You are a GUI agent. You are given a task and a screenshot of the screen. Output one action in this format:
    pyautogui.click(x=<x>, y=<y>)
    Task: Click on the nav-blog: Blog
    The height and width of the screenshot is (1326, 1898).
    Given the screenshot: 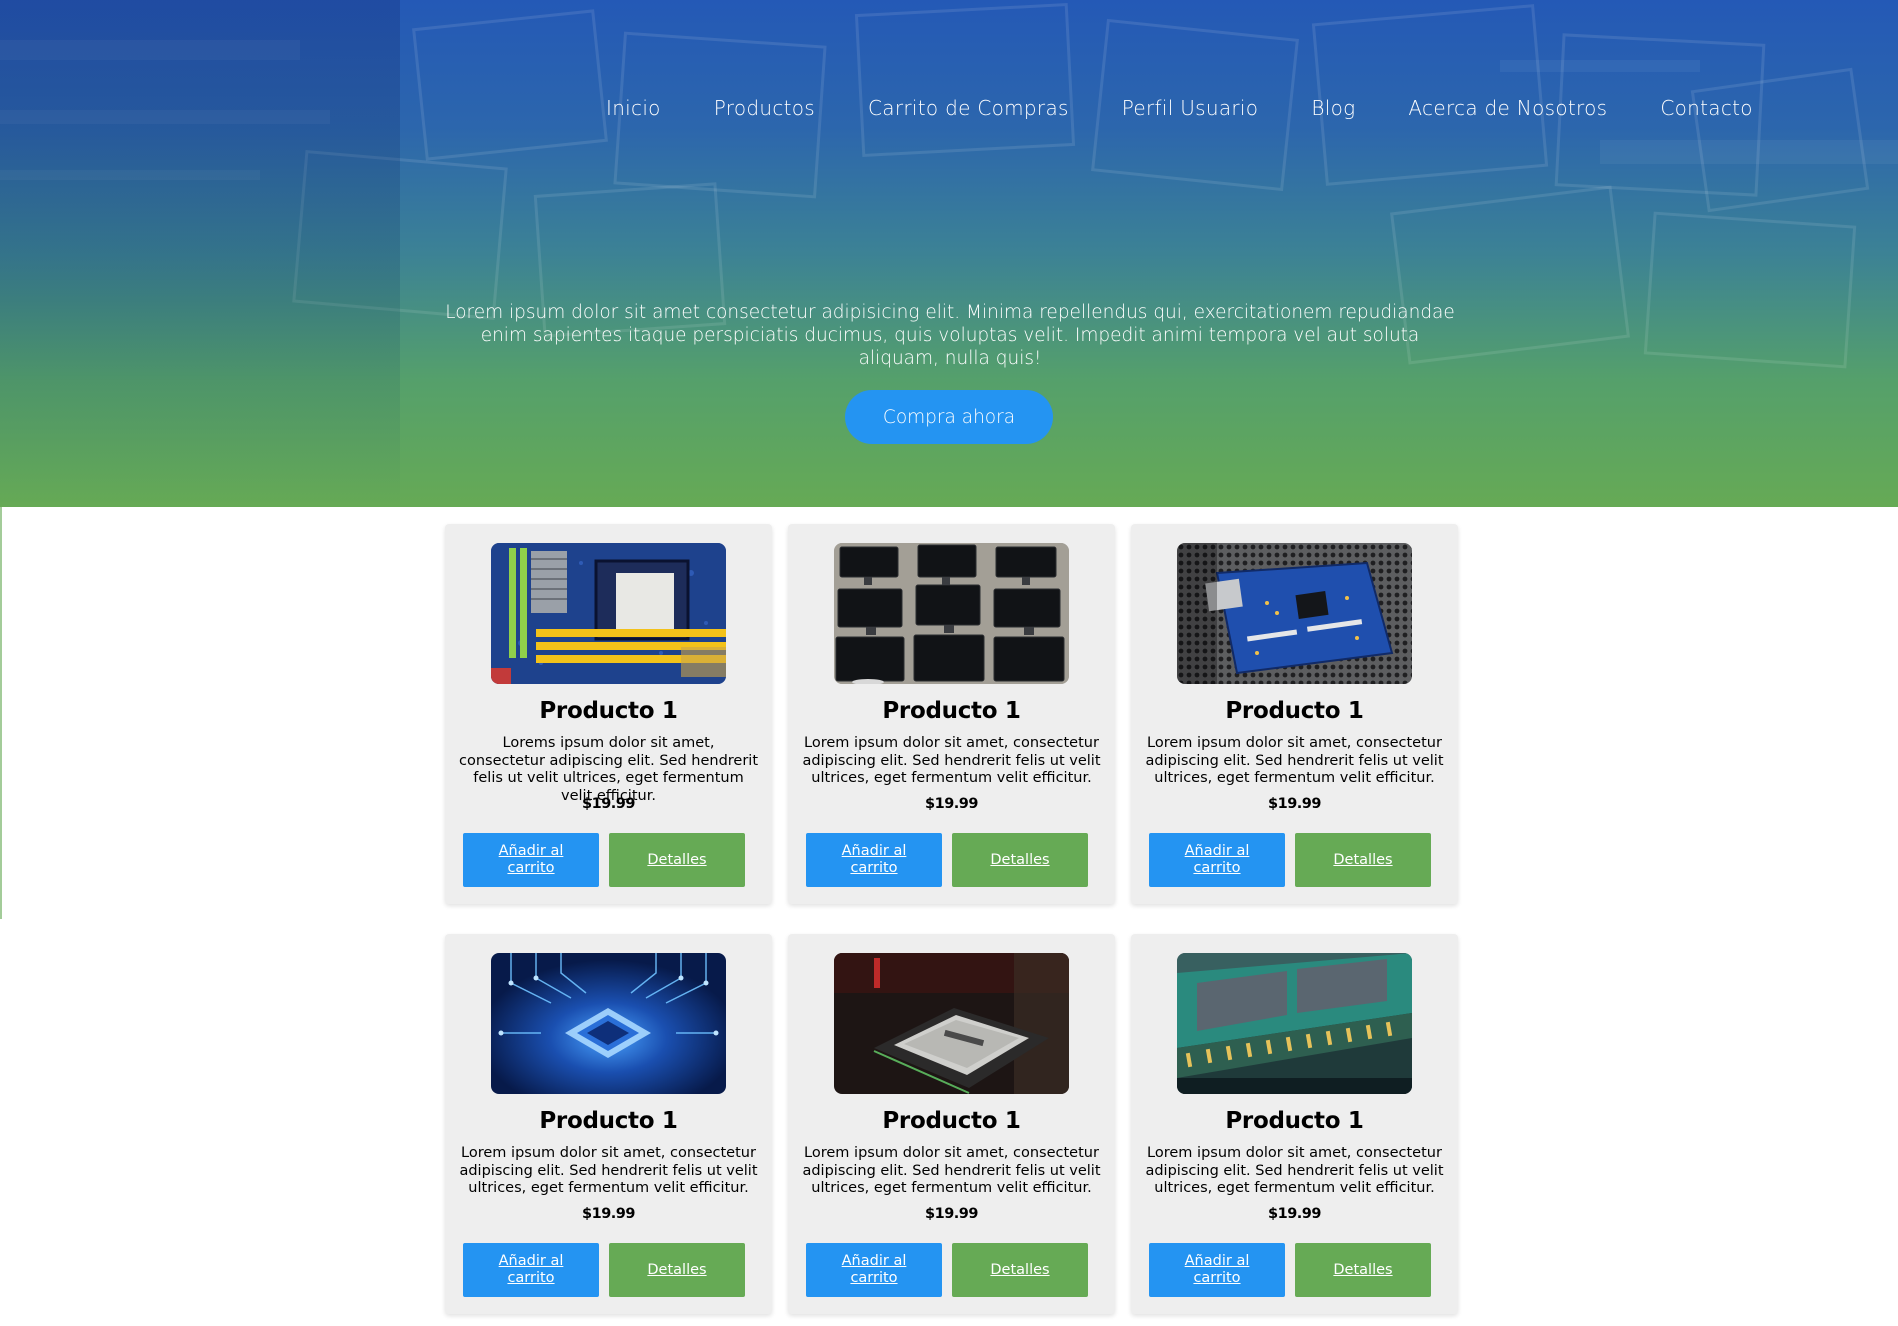 What is the action you would take?
    pyautogui.click(x=1333, y=108)
    